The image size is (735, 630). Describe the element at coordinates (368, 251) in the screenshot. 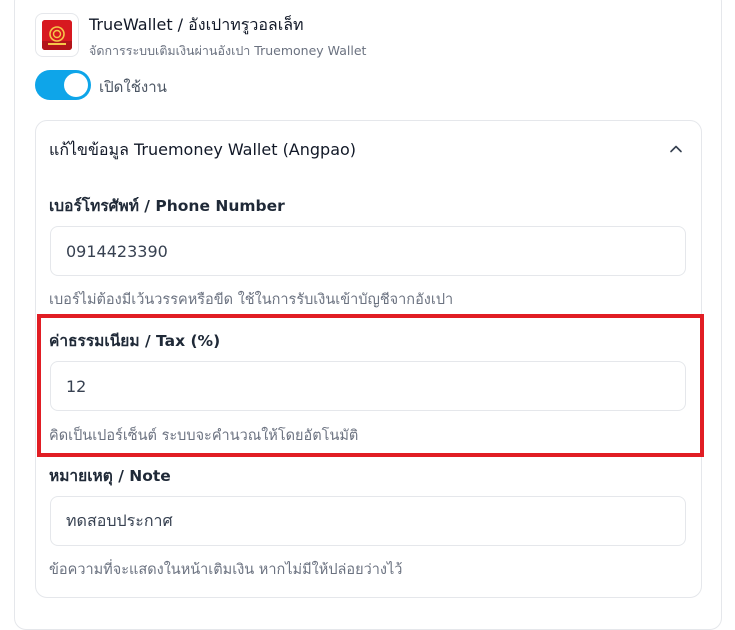

I see `phone-input` at that location.